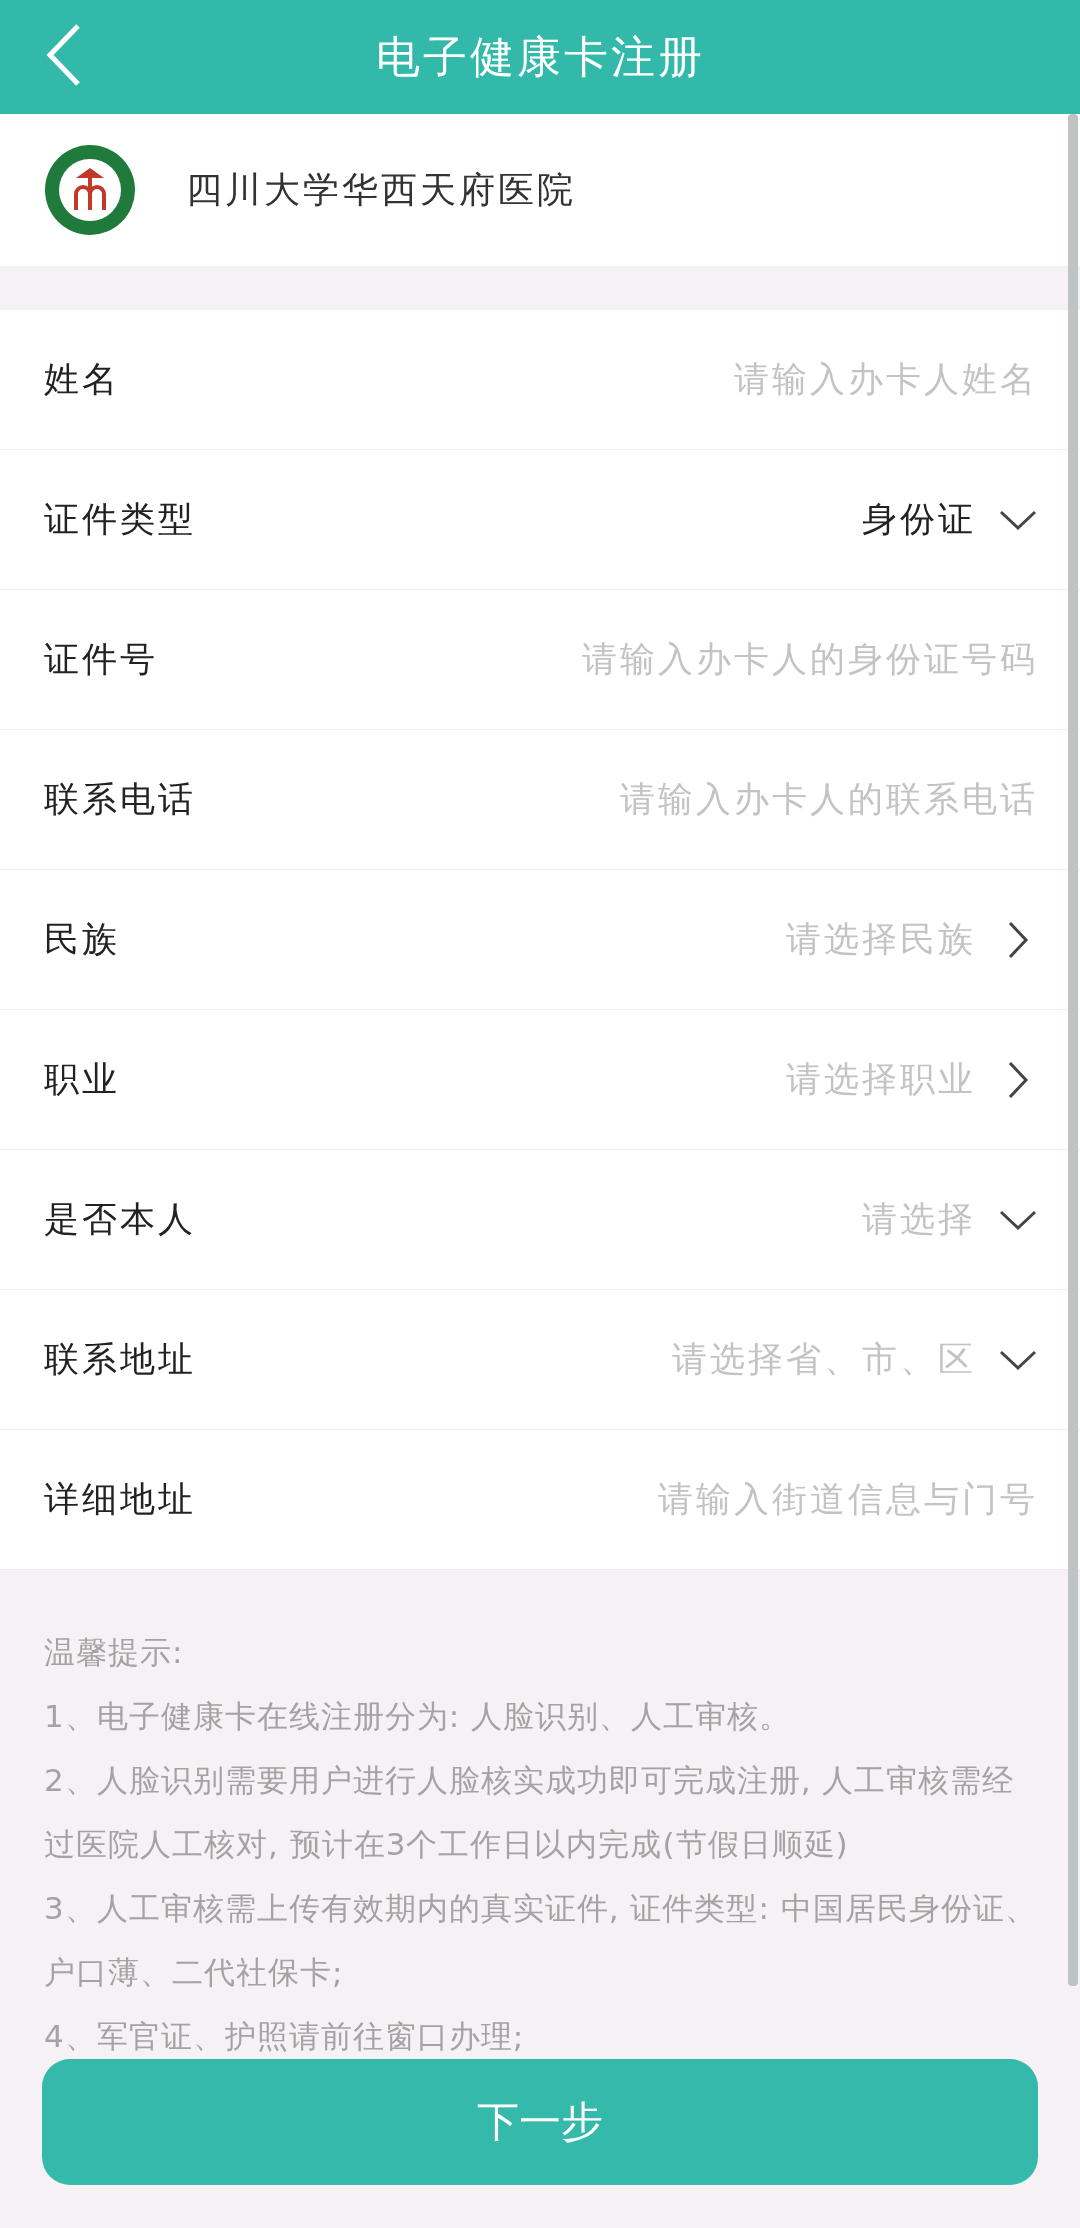  Describe the element at coordinates (881, 939) in the screenshot. I see `placeholder-text: 请选择民族` at that location.